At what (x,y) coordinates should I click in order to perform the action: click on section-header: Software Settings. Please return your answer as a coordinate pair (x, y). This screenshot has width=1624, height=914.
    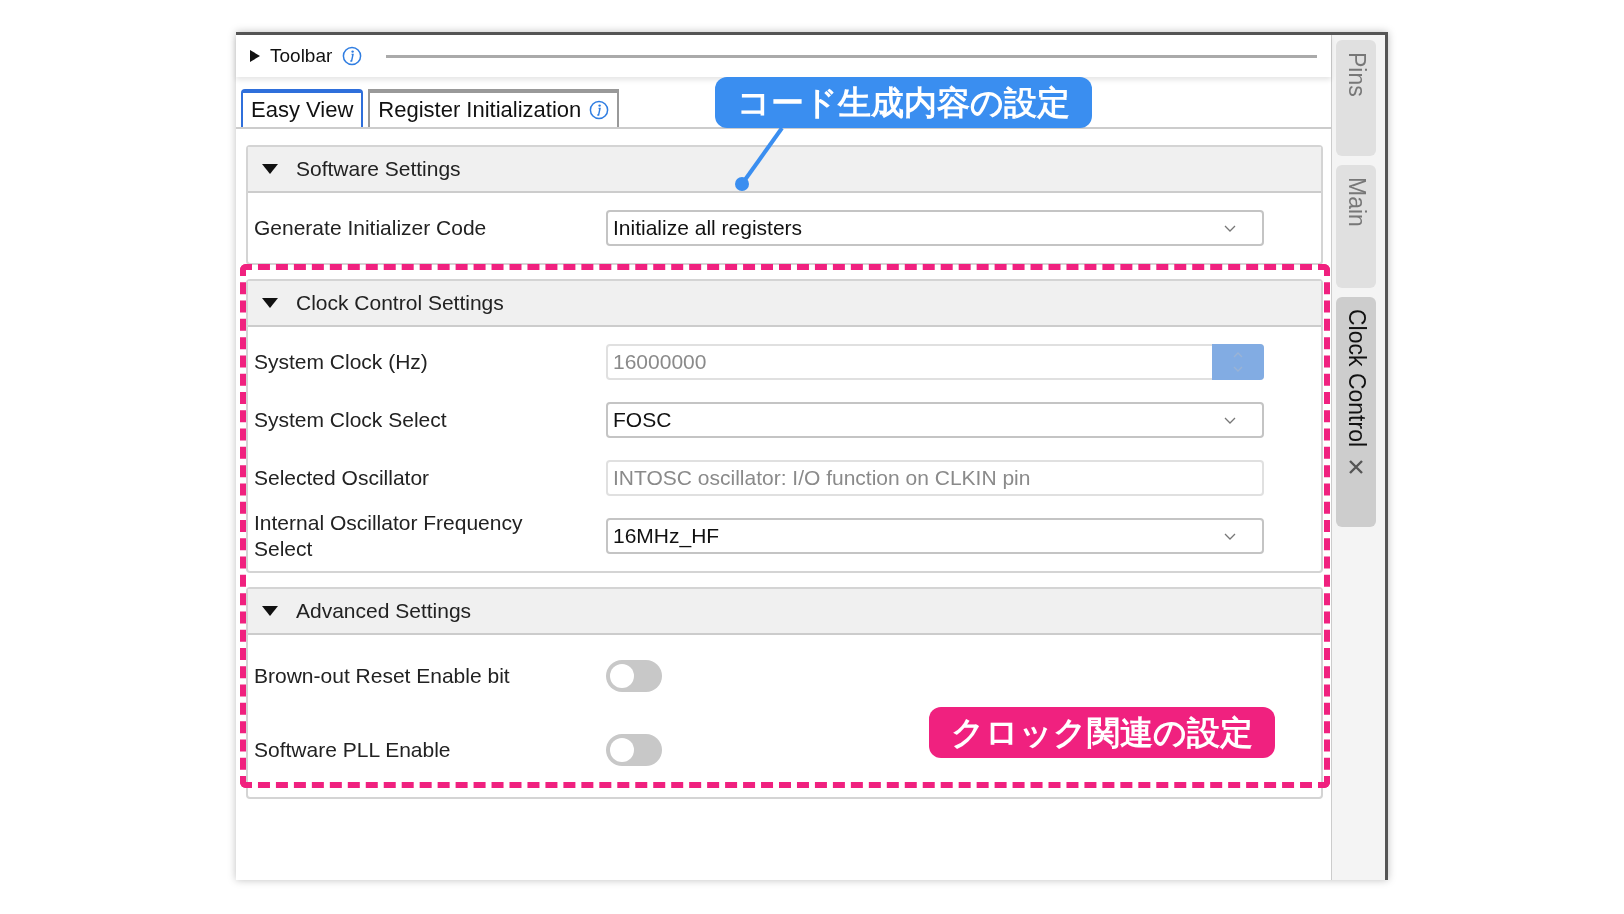
    Looking at the image, I should click on (785, 170).